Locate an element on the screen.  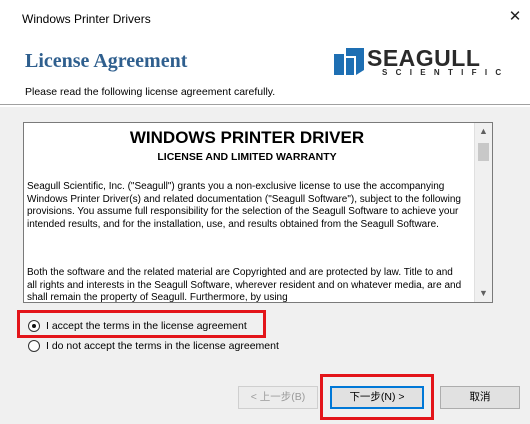
cancel-button: 取消 is located at coordinates (480, 397).